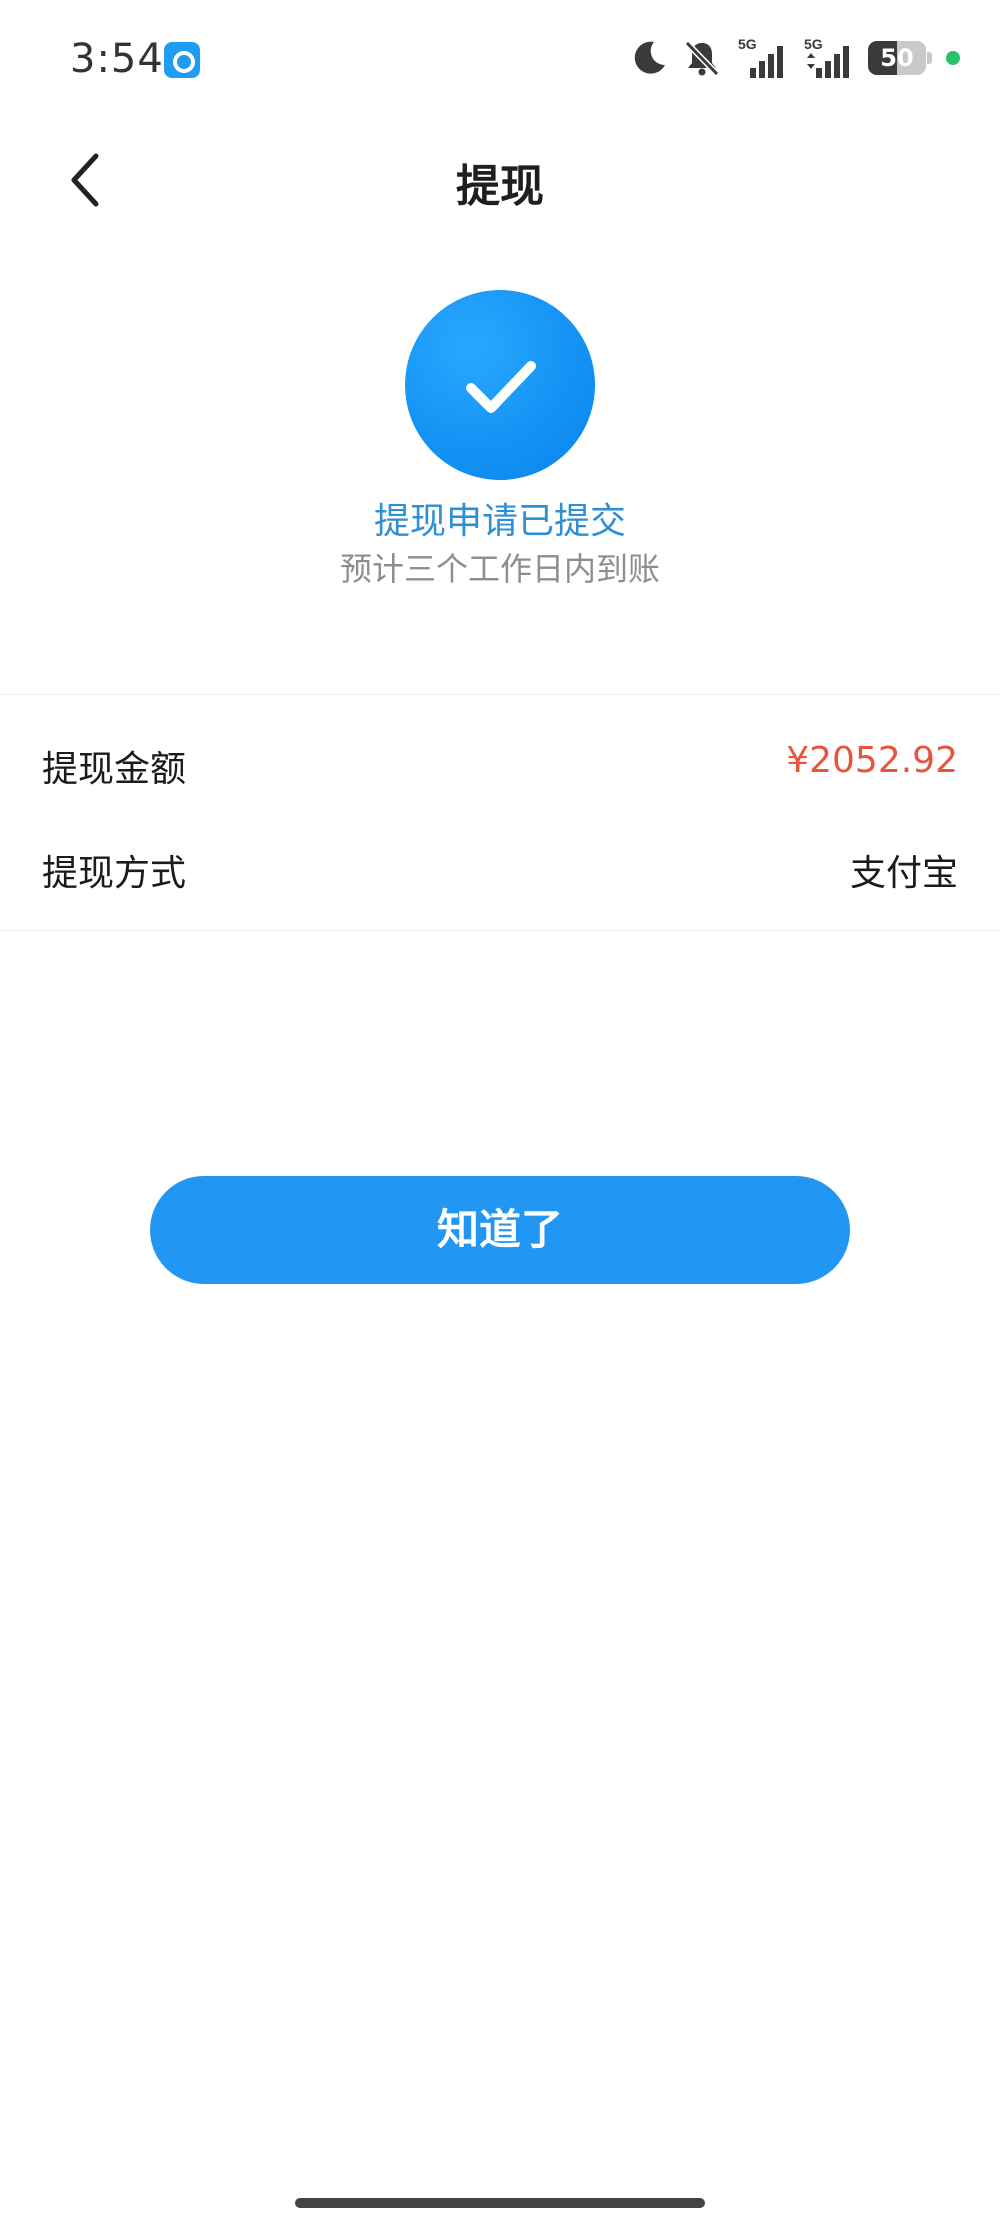  What do you see at coordinates (499, 569) in the screenshot?
I see `success-subtitle: 预计三个工作日内到账` at bounding box center [499, 569].